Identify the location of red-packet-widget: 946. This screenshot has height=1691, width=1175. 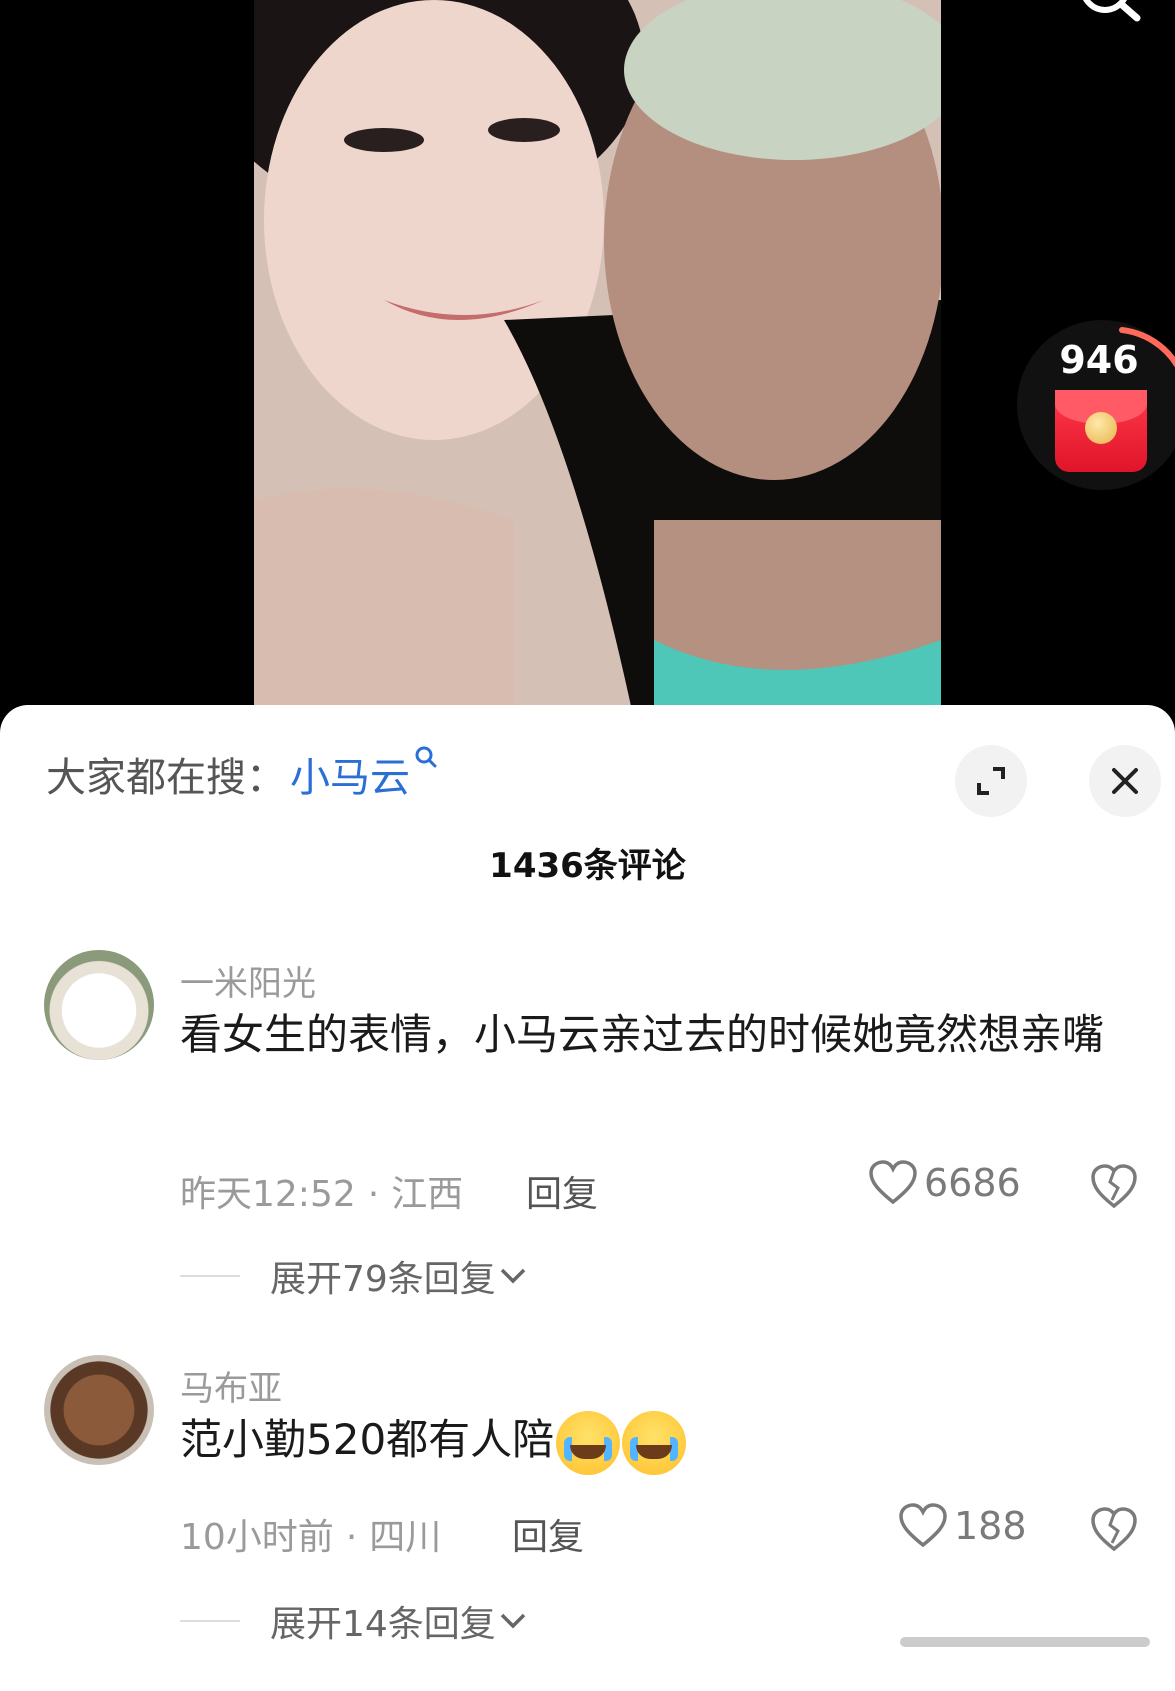
(1096, 405).